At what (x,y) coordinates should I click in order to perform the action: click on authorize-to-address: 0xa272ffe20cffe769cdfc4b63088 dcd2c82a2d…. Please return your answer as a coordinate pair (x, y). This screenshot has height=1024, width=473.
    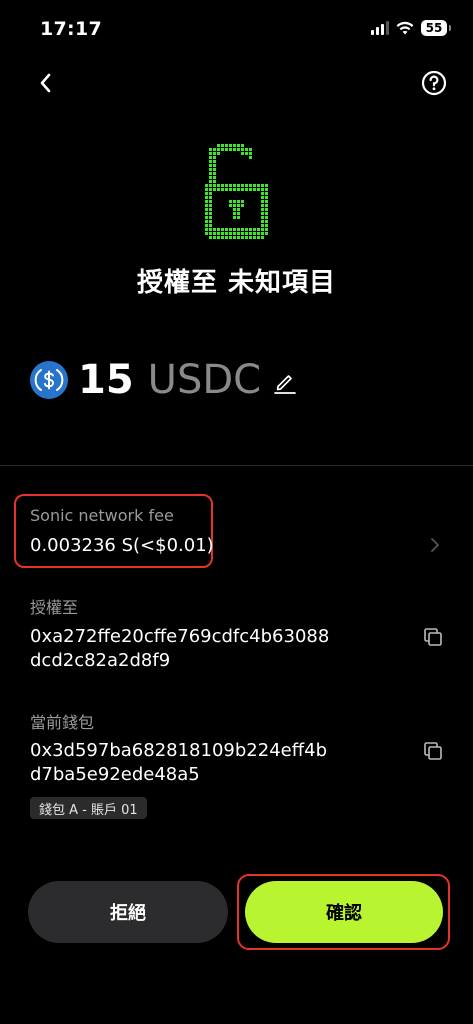
    Looking at the image, I should click on (179, 649).